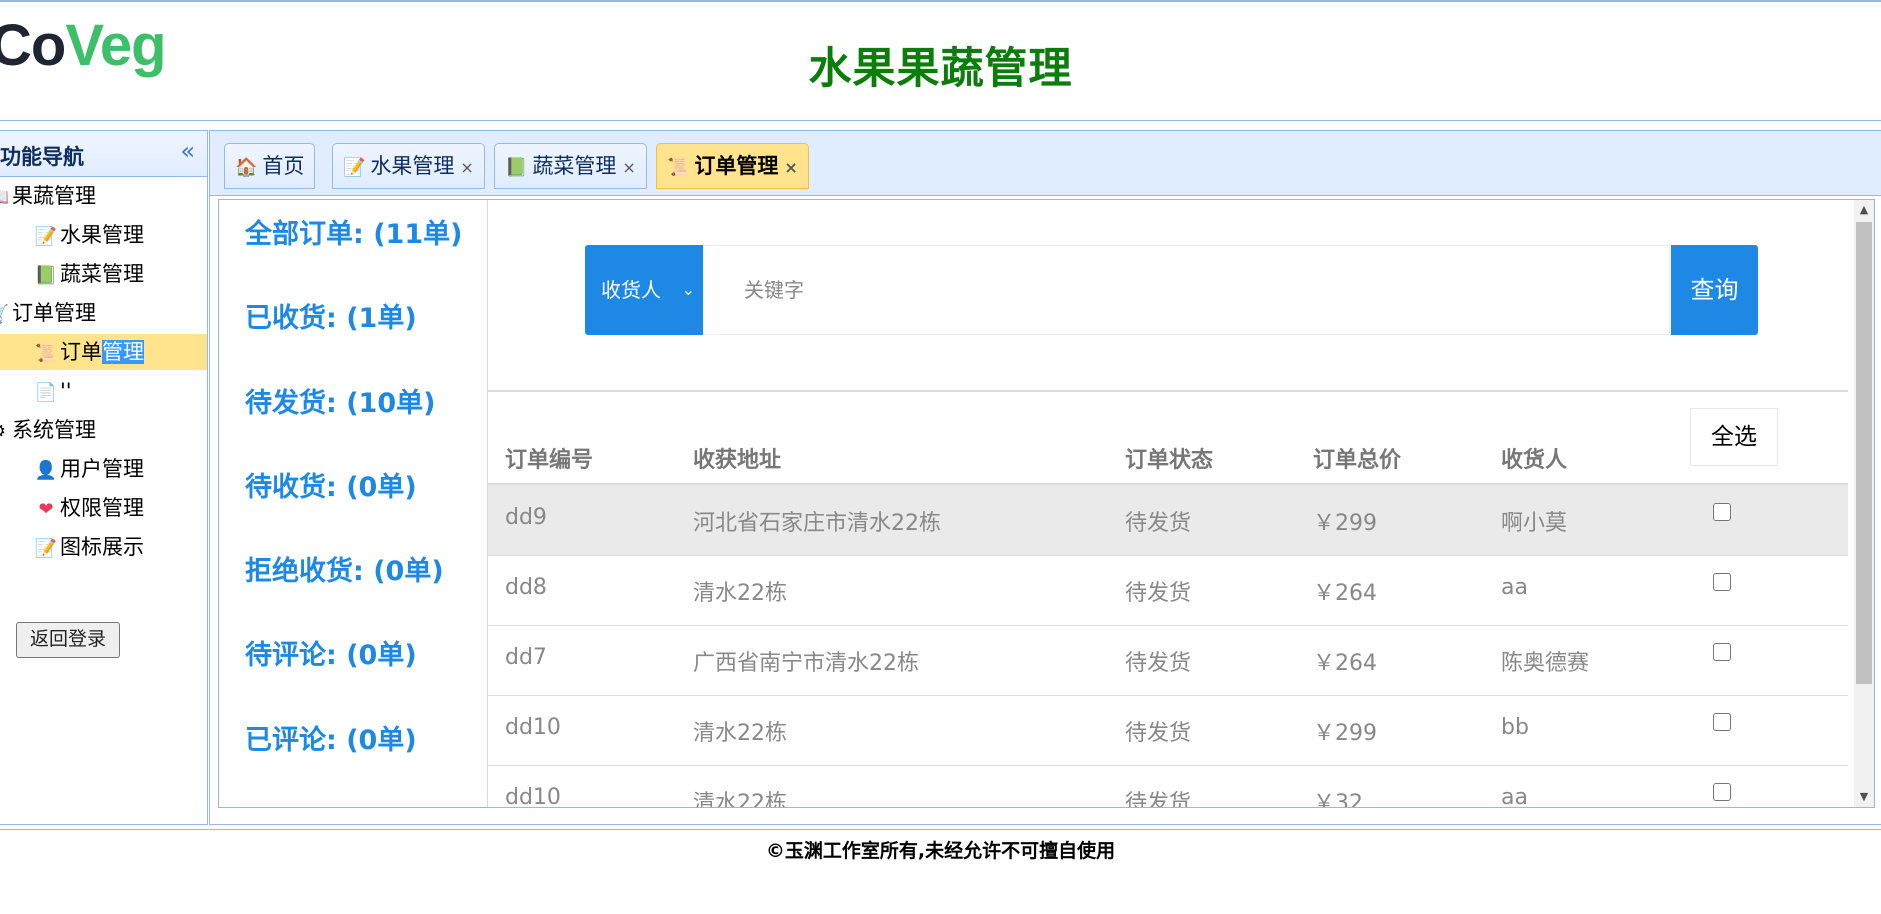 The height and width of the screenshot is (914, 1881). What do you see at coordinates (5, 198) in the screenshot?
I see `book-icon: 📖` at bounding box center [5, 198].